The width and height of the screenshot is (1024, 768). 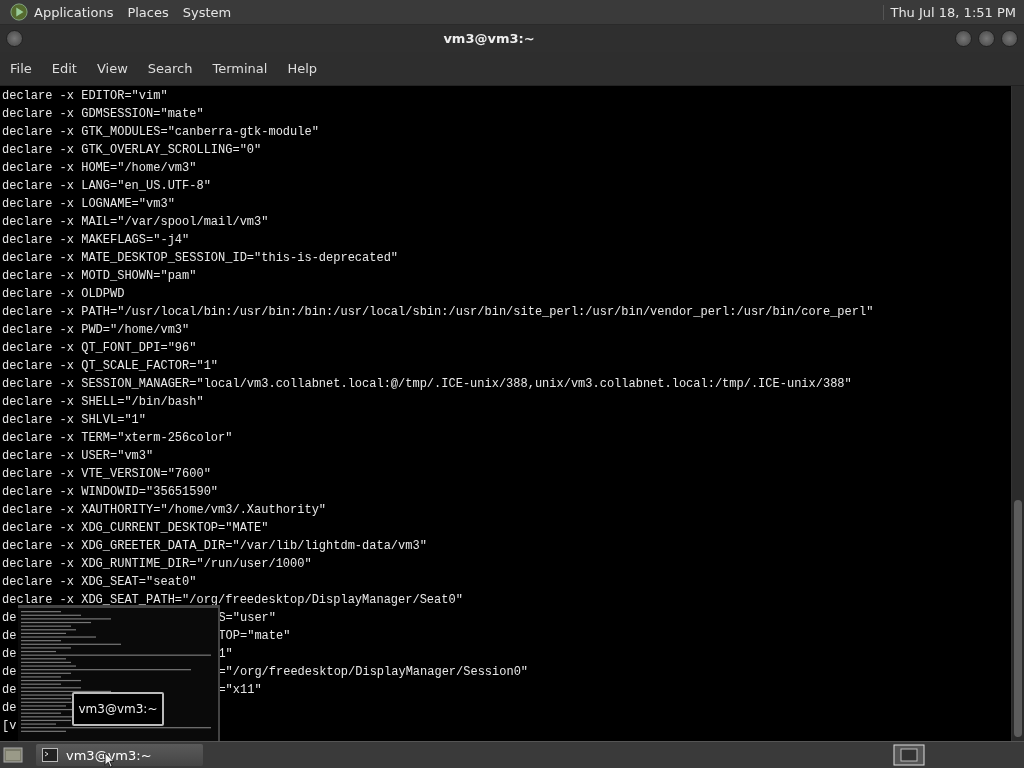 What do you see at coordinates (1018, 618) in the screenshot?
I see `scrollbar-thumb` at bounding box center [1018, 618].